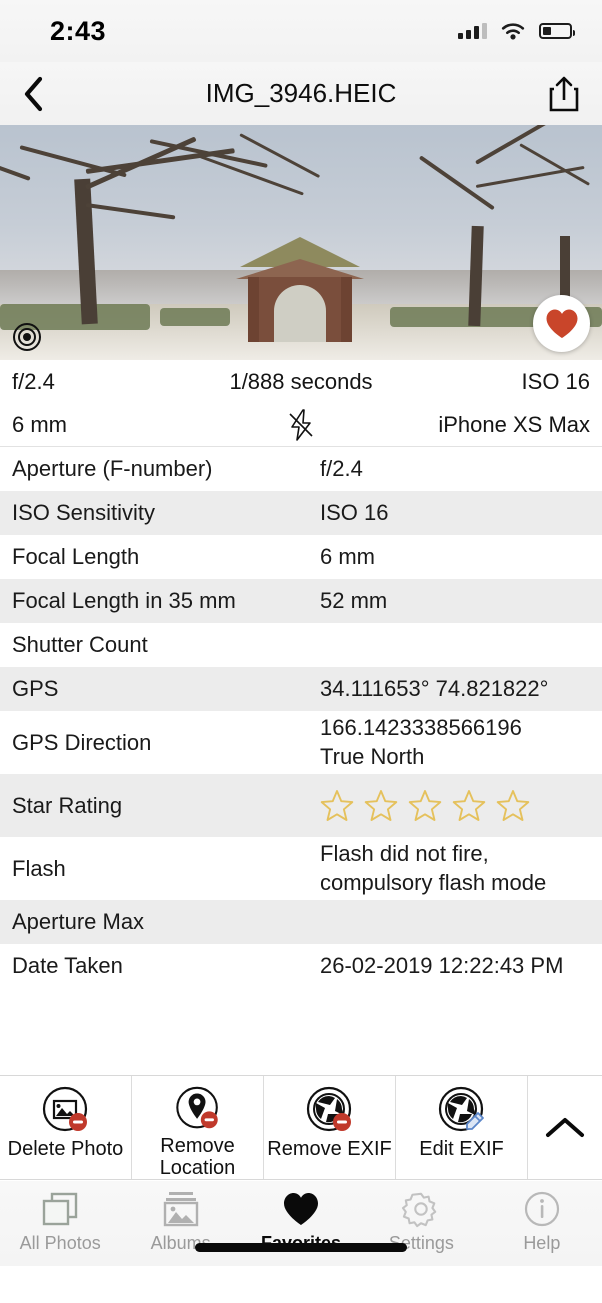 The height and width of the screenshot is (1303, 602). I want to click on tab-bar: All Photos Albums Favorites Setting, so click(301, 1223).